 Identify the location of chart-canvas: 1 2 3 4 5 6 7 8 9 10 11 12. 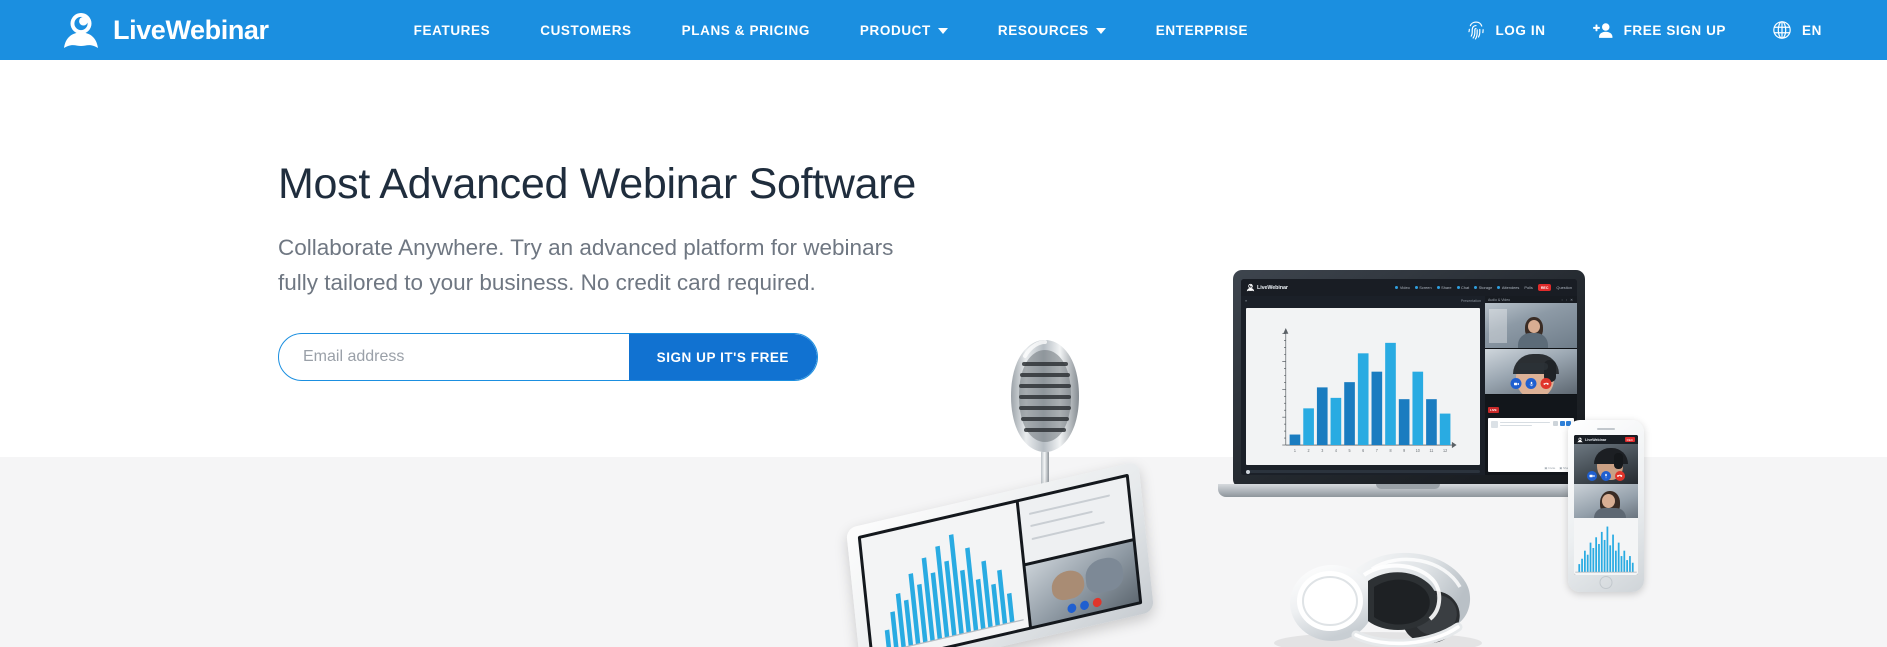
(1363, 386).